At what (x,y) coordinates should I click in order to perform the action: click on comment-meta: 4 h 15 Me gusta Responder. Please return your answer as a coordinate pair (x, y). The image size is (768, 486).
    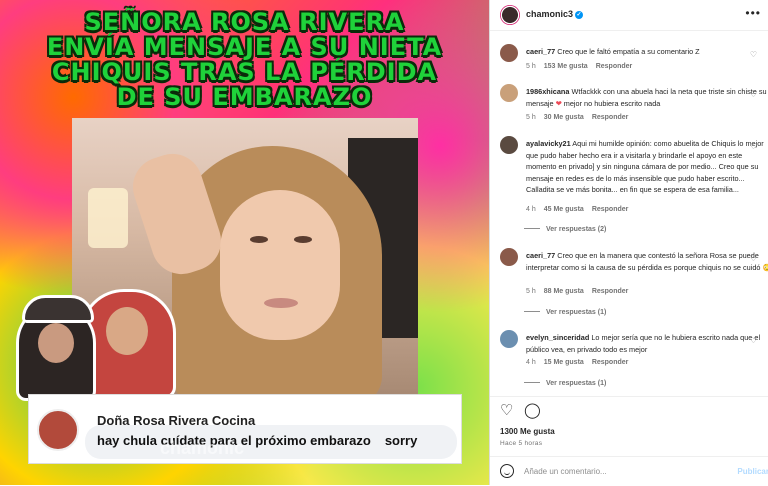
    Looking at the image, I should click on (581, 362).